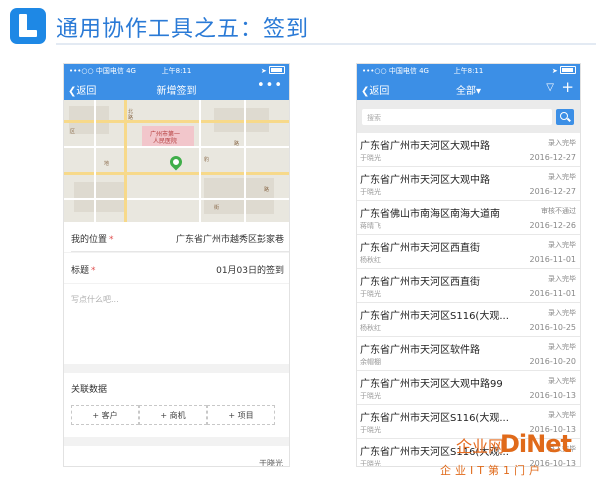 This screenshot has height=478, width=600. Describe the element at coordinates (478, 91) in the screenshot. I see `caret-down-icon: ▾` at that location.